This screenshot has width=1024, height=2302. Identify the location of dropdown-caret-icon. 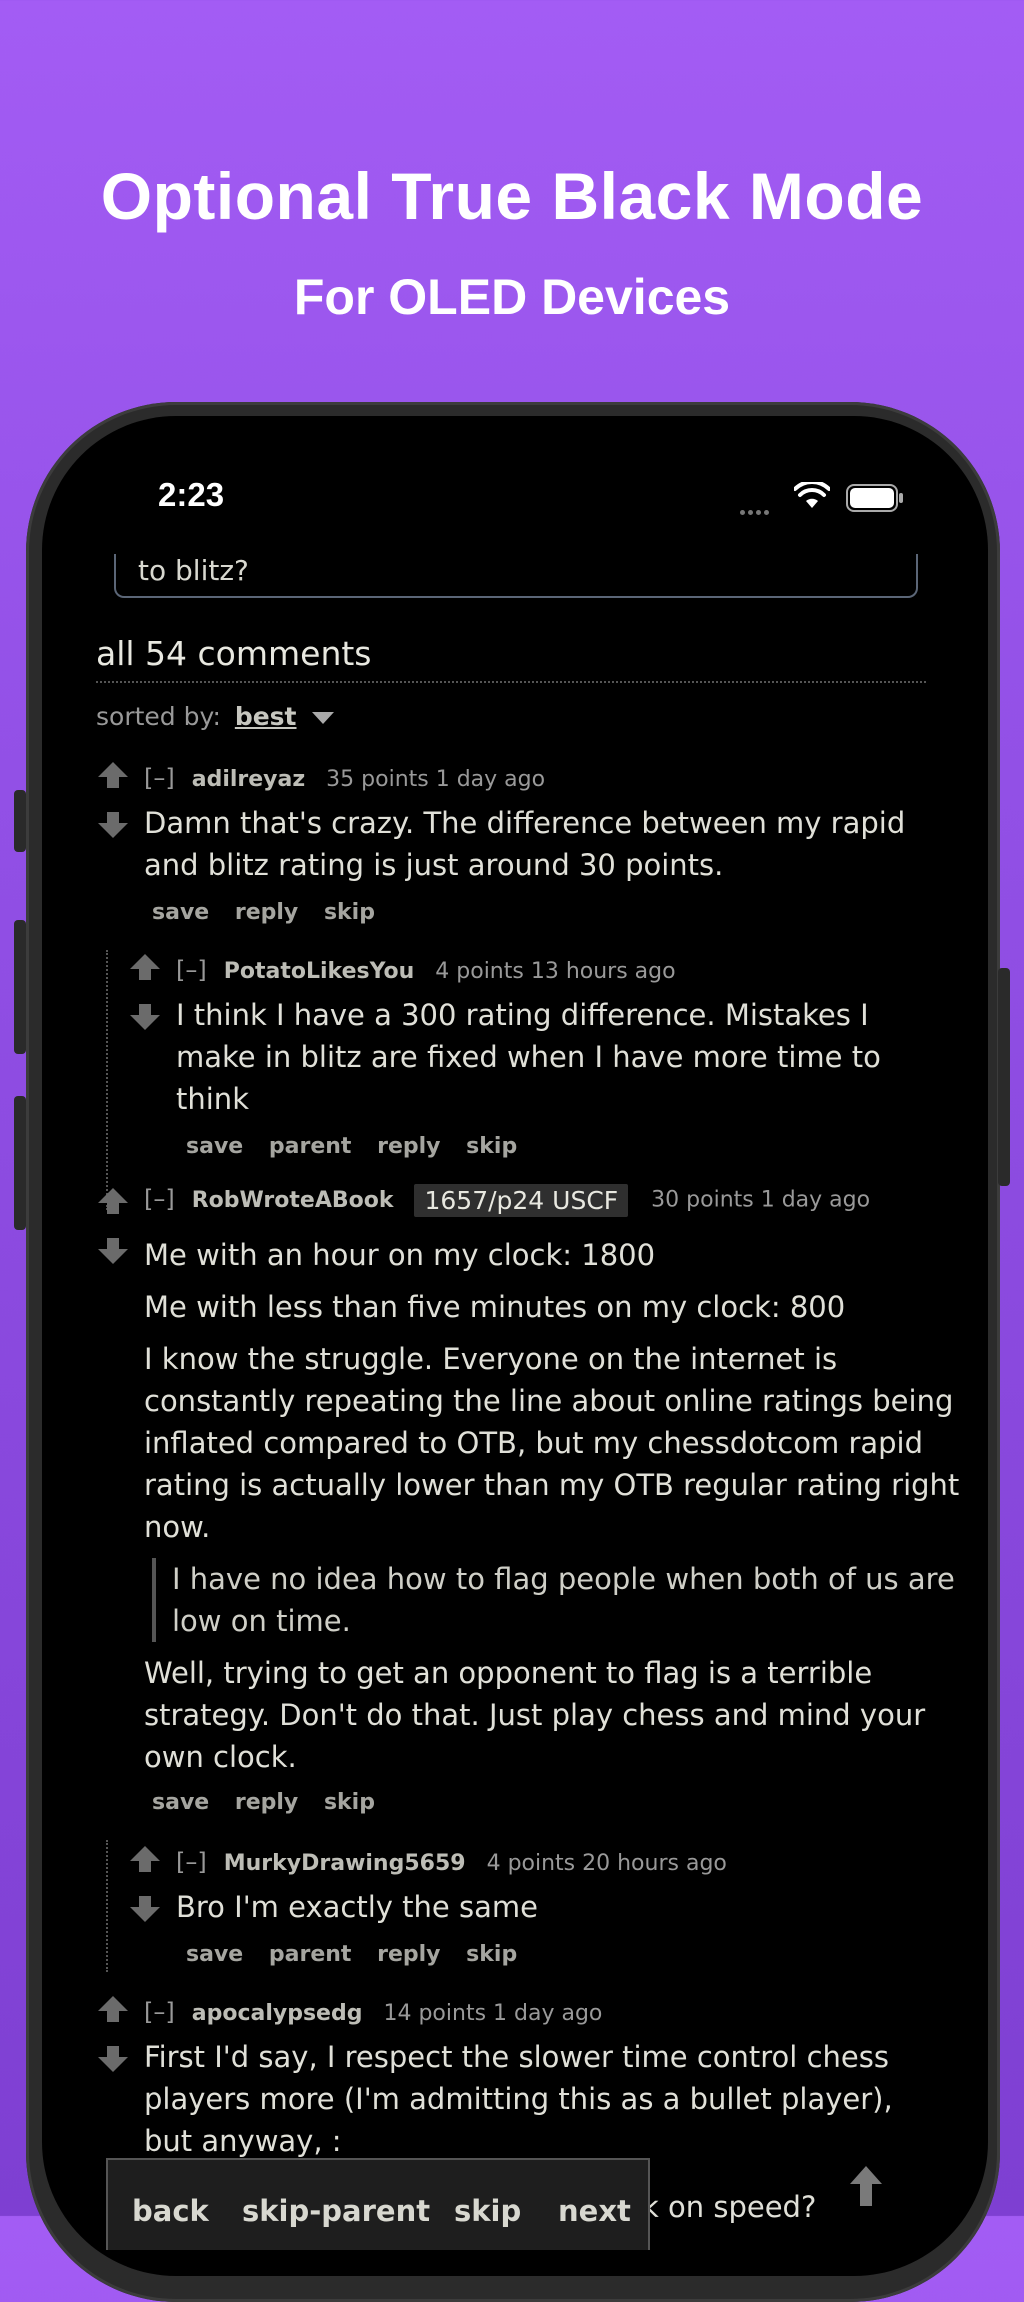
(323, 718).